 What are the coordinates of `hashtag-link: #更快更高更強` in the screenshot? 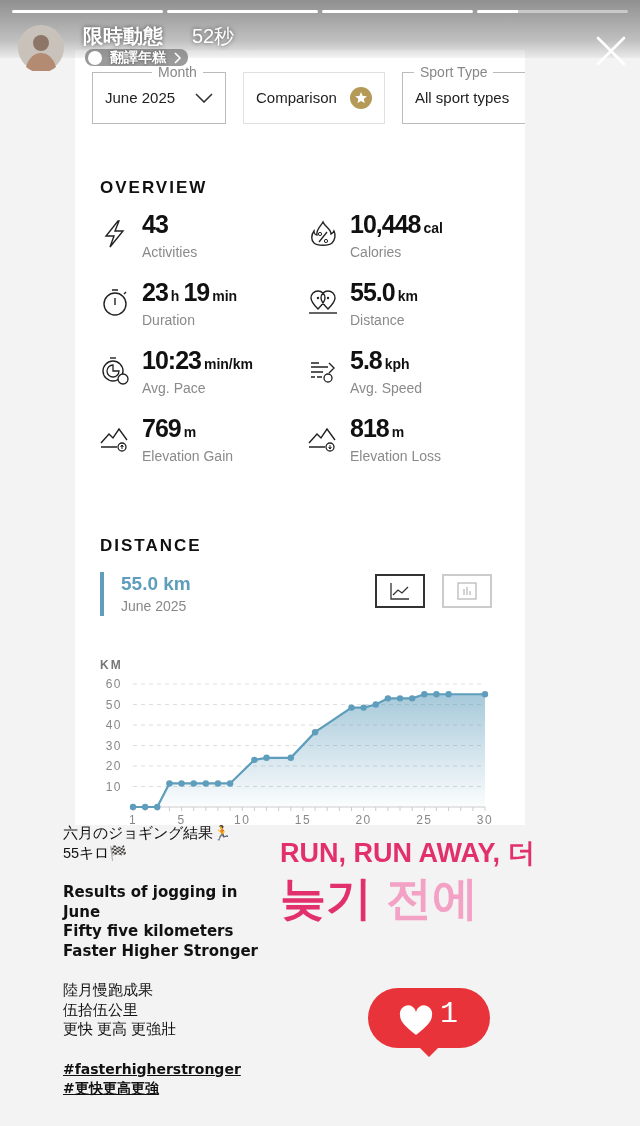 It's located at (111, 1089).